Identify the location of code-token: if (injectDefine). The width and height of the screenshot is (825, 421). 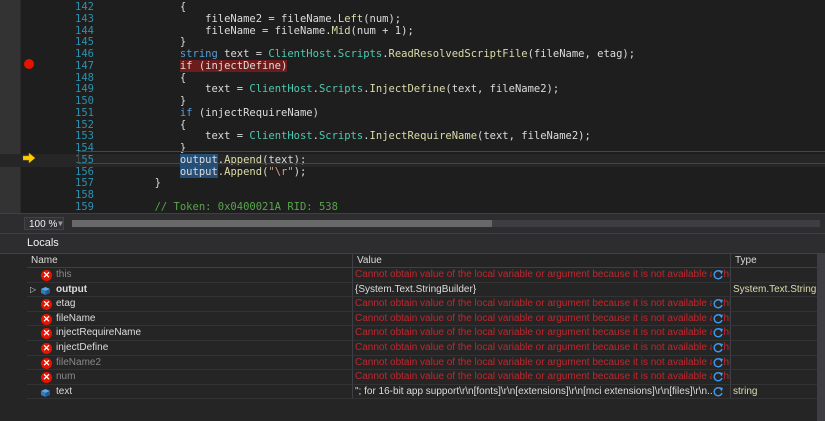
(233, 65).